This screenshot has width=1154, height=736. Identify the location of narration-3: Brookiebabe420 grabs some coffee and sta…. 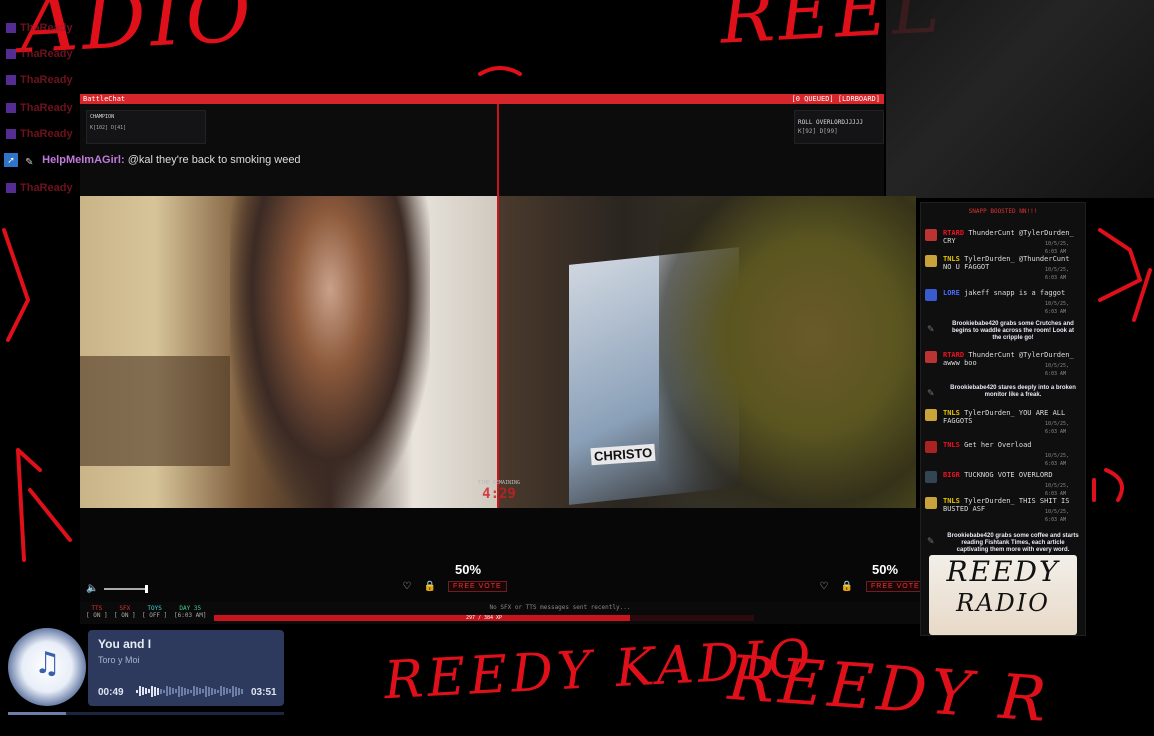
(1013, 543).